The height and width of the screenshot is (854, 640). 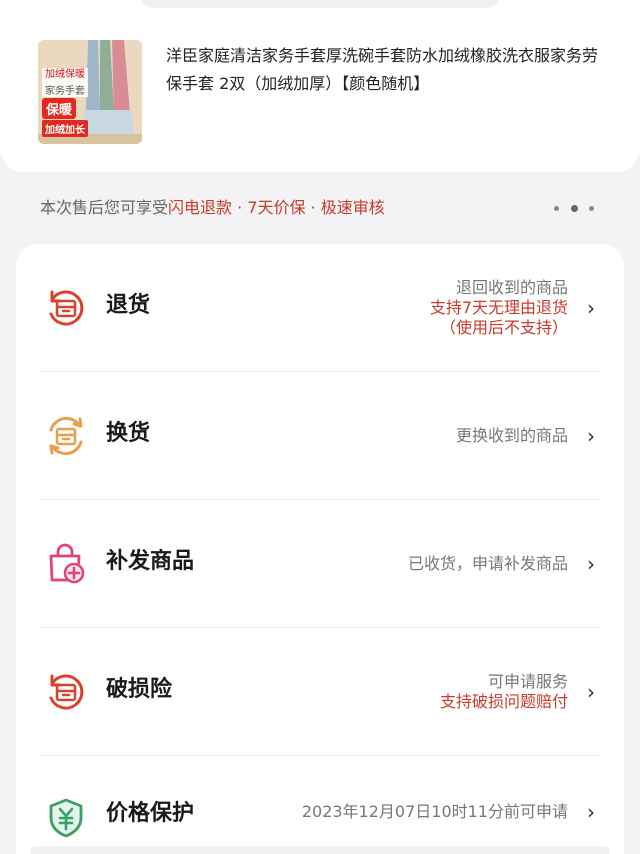 I want to click on top-bar-remnant, so click(x=320, y=4).